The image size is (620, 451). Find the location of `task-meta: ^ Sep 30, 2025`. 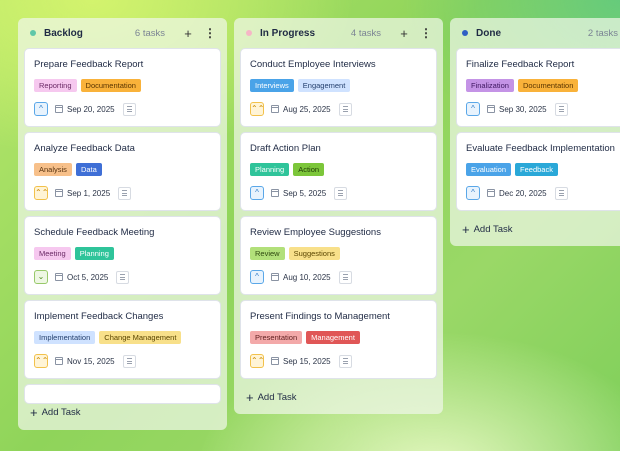

task-meta: ^ Sep 30, 2025 is located at coordinates (543, 109).